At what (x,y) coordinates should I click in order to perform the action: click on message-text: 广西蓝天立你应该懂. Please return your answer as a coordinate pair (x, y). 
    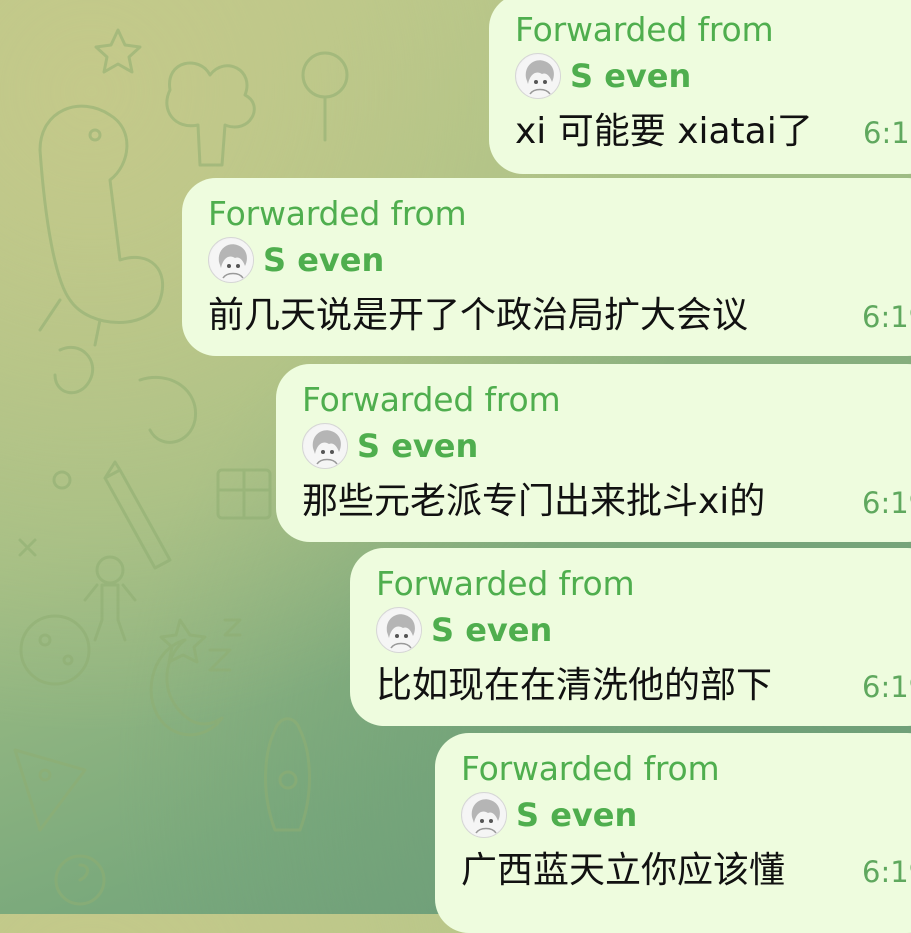
    Looking at the image, I should click on (623, 870).